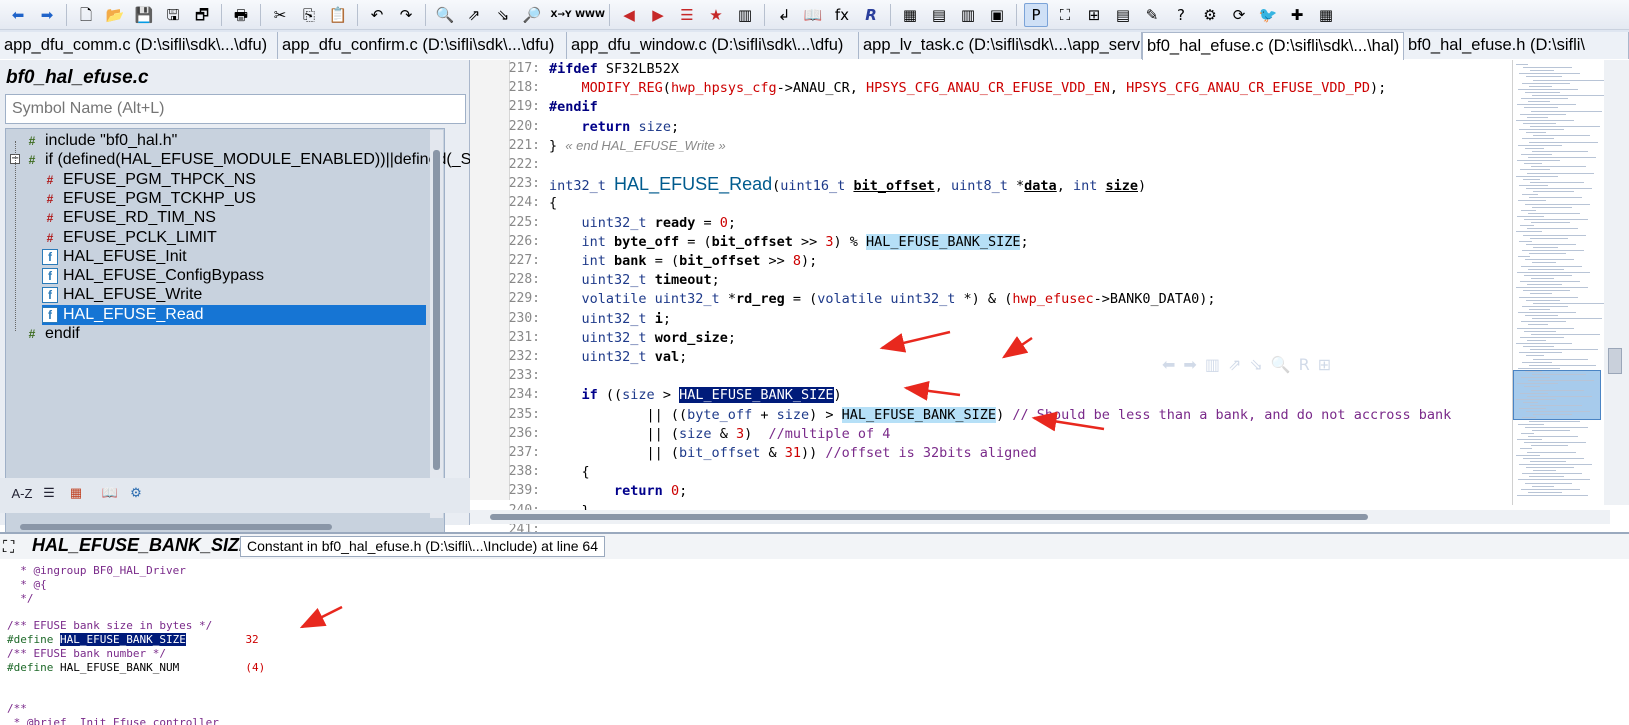  Describe the element at coordinates (784, 15) in the screenshot. I see `jump-definition-button: ↲` at that location.